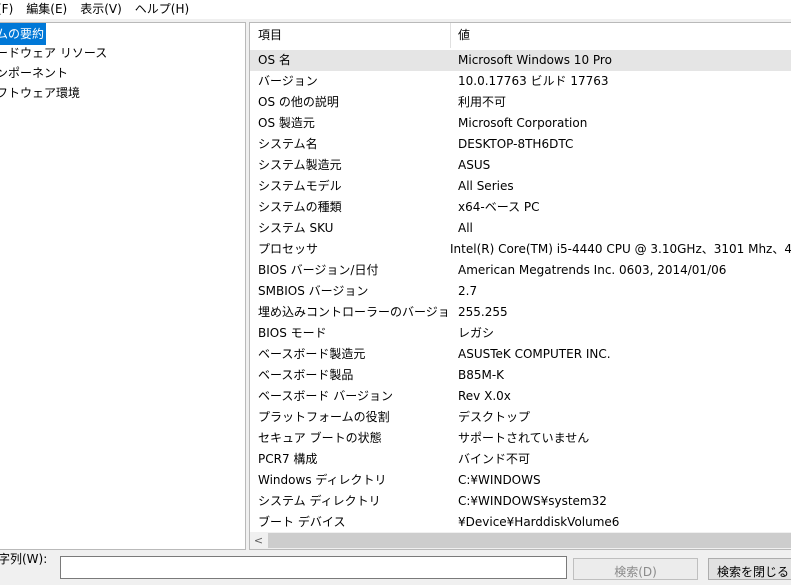 The width and height of the screenshot is (791, 585). I want to click on row-value-cell: ¥Device¥HarddiskVolume6, so click(539, 522).